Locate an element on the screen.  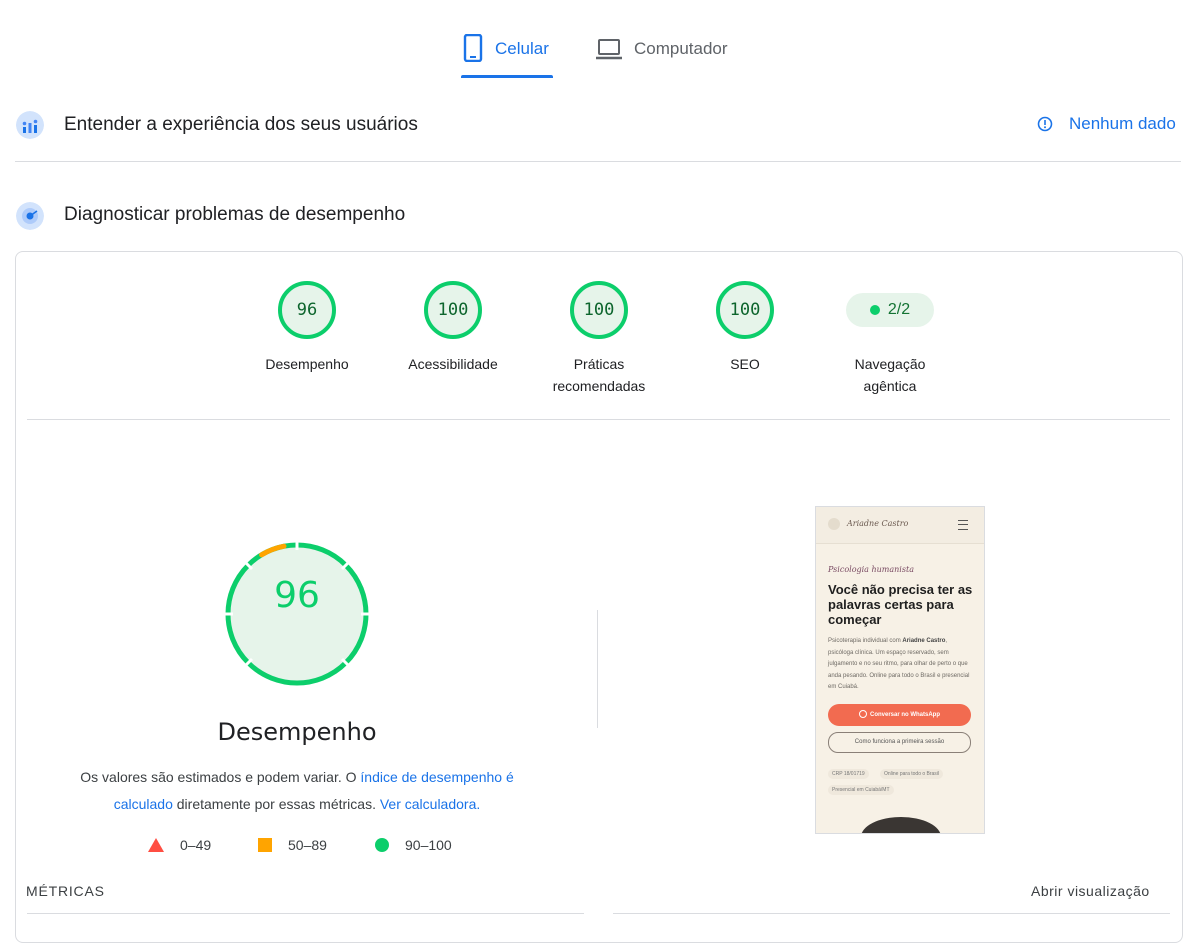
category-label-line1: Acessibilidade is located at coordinates (453, 364).